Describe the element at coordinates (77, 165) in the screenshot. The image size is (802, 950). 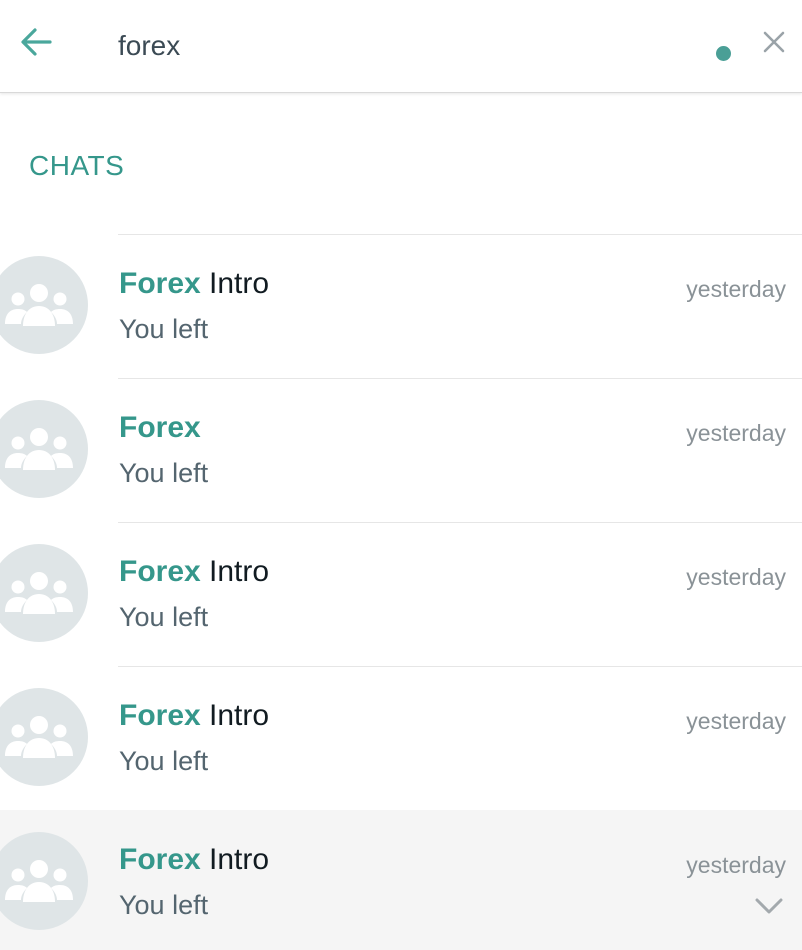
I see `section-heading-chats: CHATS` at that location.